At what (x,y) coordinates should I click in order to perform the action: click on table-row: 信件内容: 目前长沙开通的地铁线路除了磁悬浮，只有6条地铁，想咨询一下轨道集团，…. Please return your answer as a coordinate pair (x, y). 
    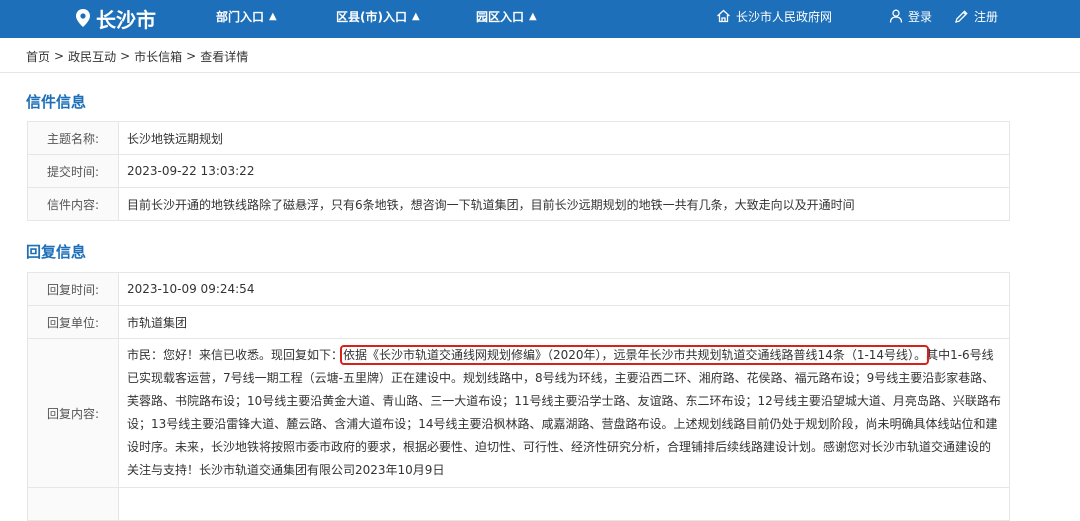
    Looking at the image, I should click on (518, 204).